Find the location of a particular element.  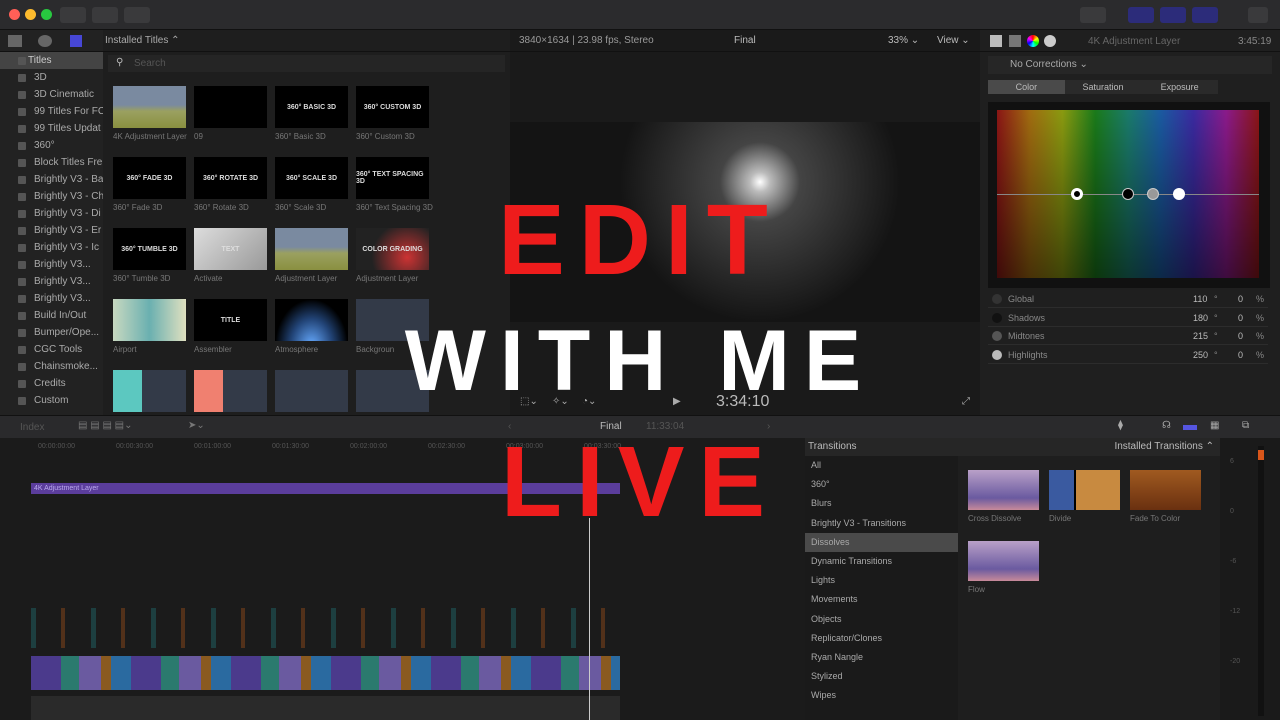

show-timeline-button is located at coordinates (1173, 15).